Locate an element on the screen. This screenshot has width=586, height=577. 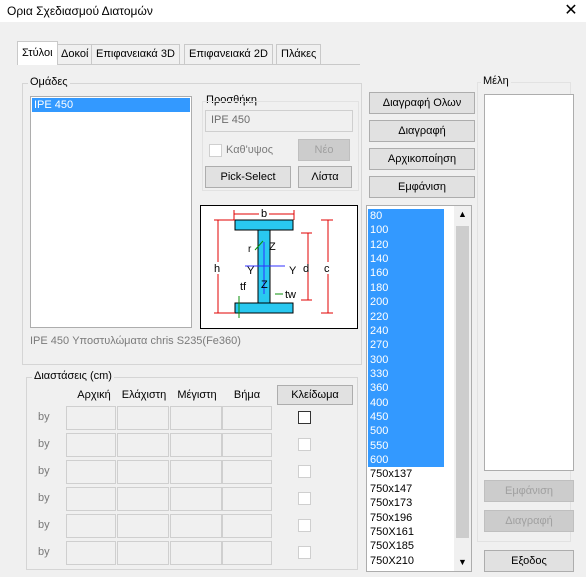
size-list-item: 300 is located at coordinates (406, 359).